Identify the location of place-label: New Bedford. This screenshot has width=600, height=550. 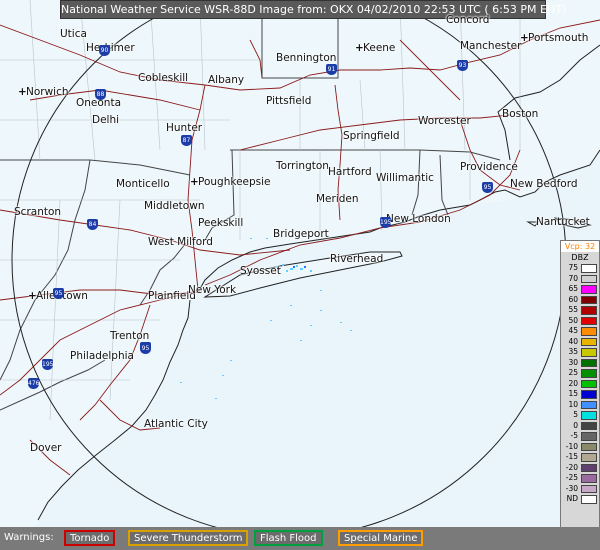
(540, 184).